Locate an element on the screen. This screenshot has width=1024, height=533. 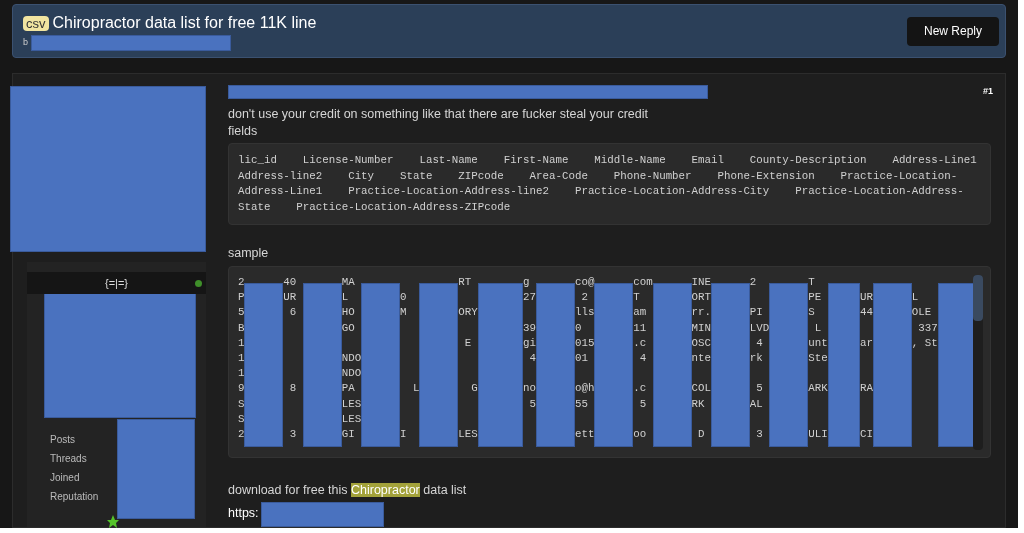
author-label: b is located at coordinates (25, 43).